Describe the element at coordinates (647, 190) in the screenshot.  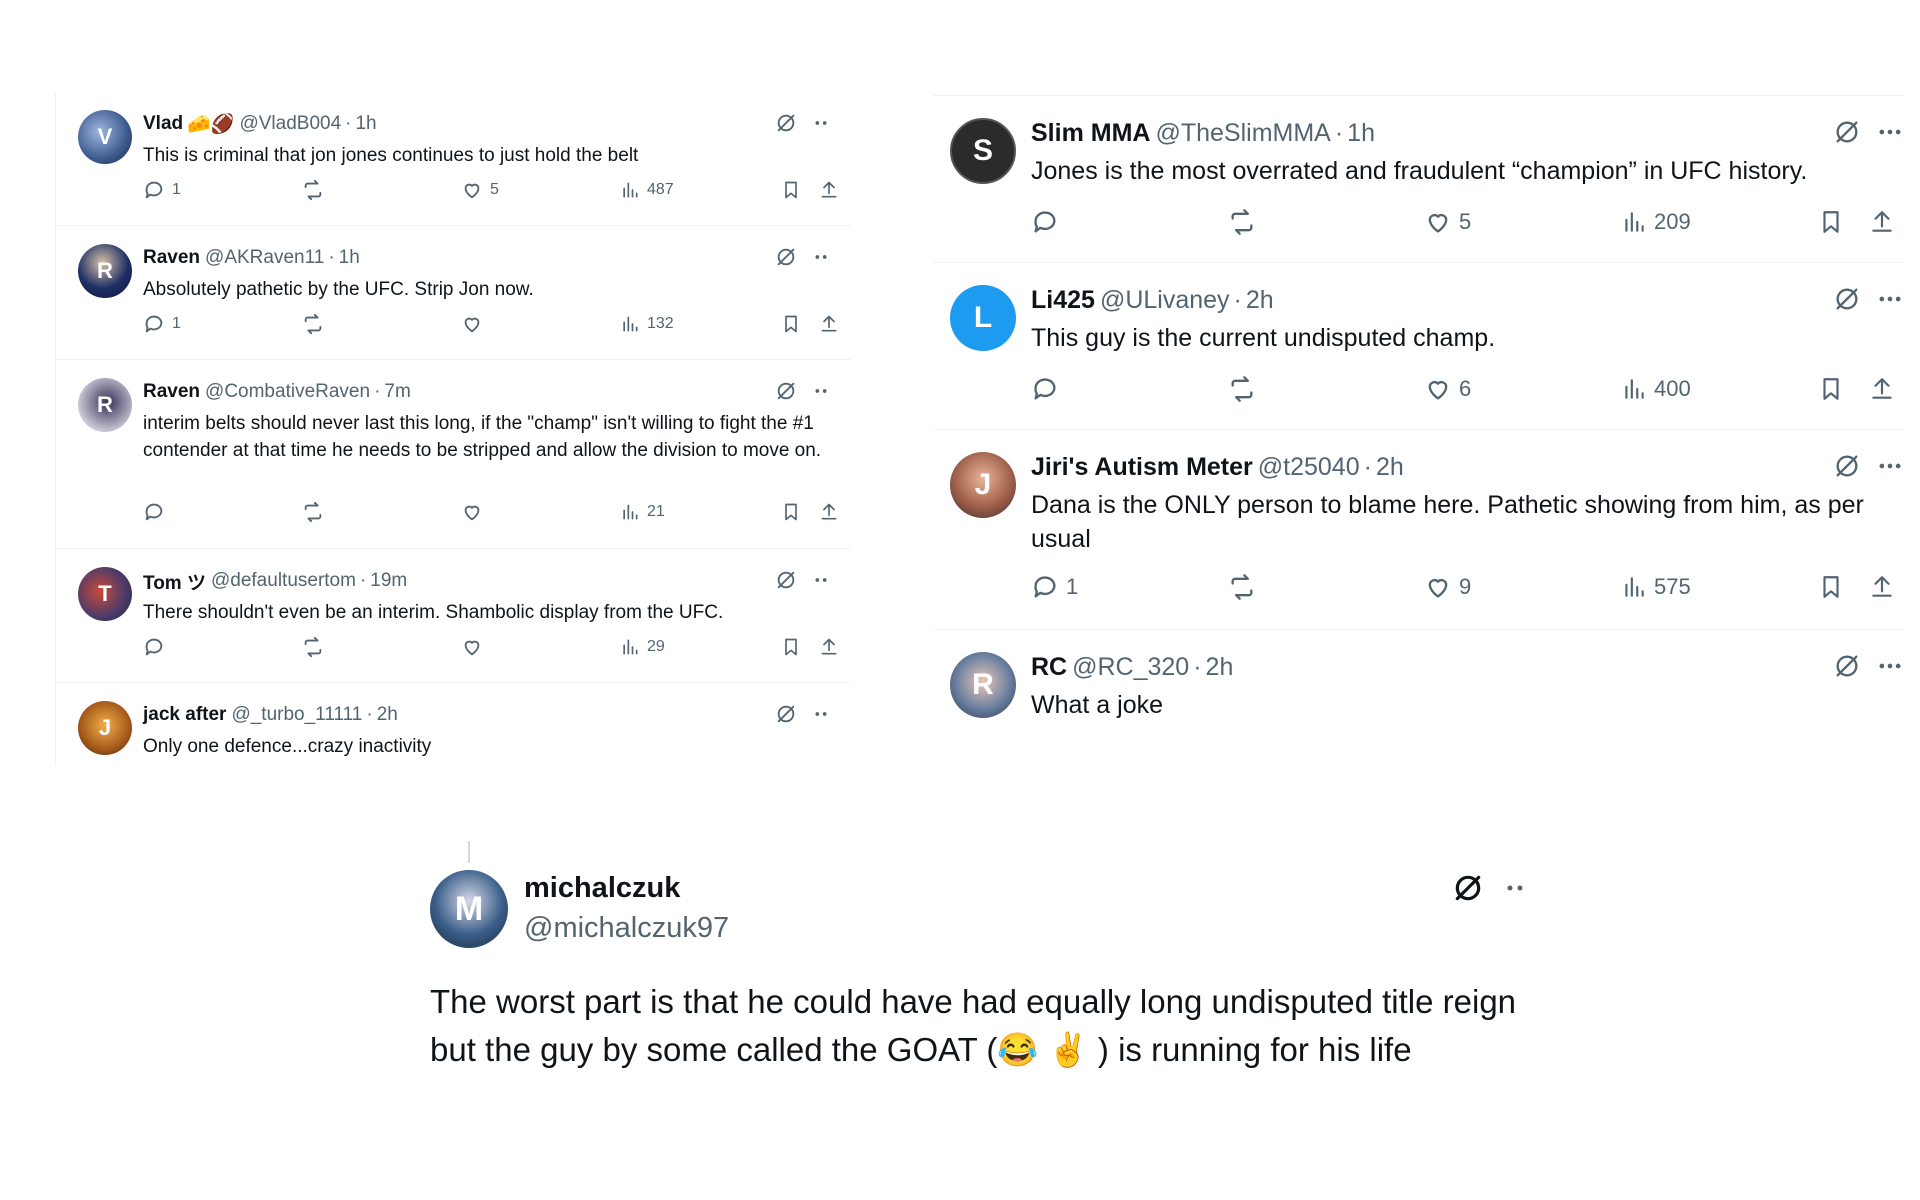
I see `views-button: 487` at that location.